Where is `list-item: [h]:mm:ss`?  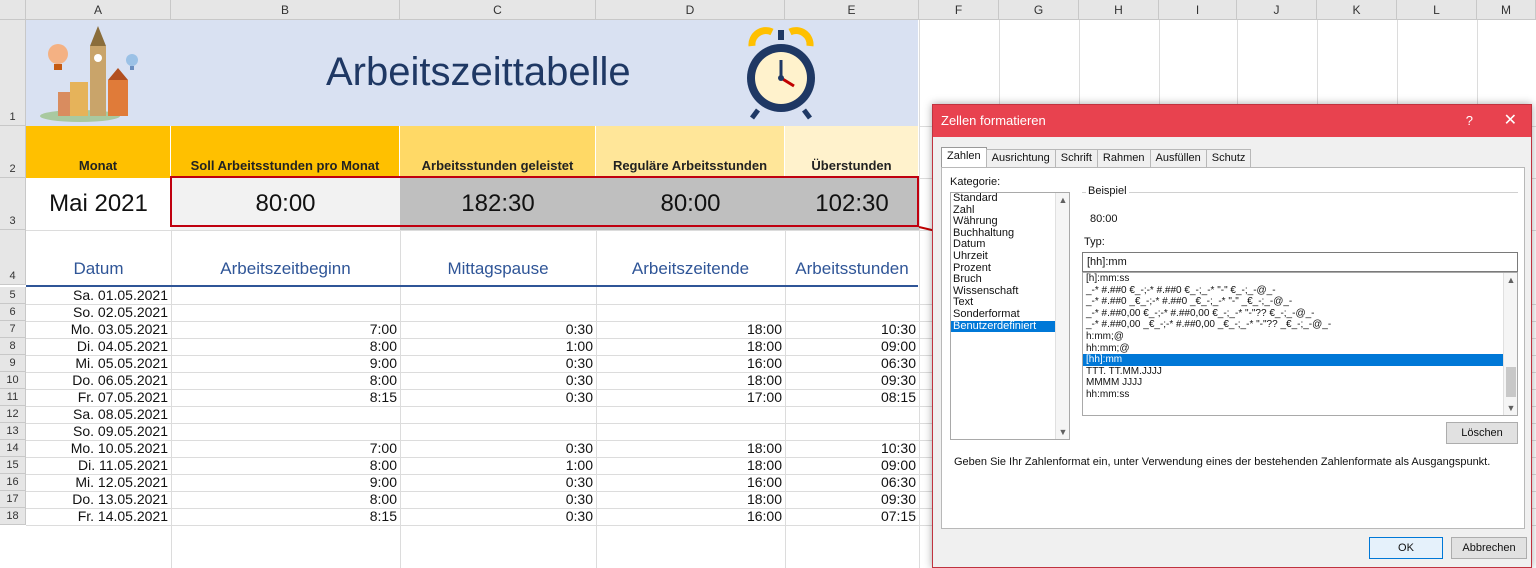
list-item: [h]:mm:ss is located at coordinates (1293, 279).